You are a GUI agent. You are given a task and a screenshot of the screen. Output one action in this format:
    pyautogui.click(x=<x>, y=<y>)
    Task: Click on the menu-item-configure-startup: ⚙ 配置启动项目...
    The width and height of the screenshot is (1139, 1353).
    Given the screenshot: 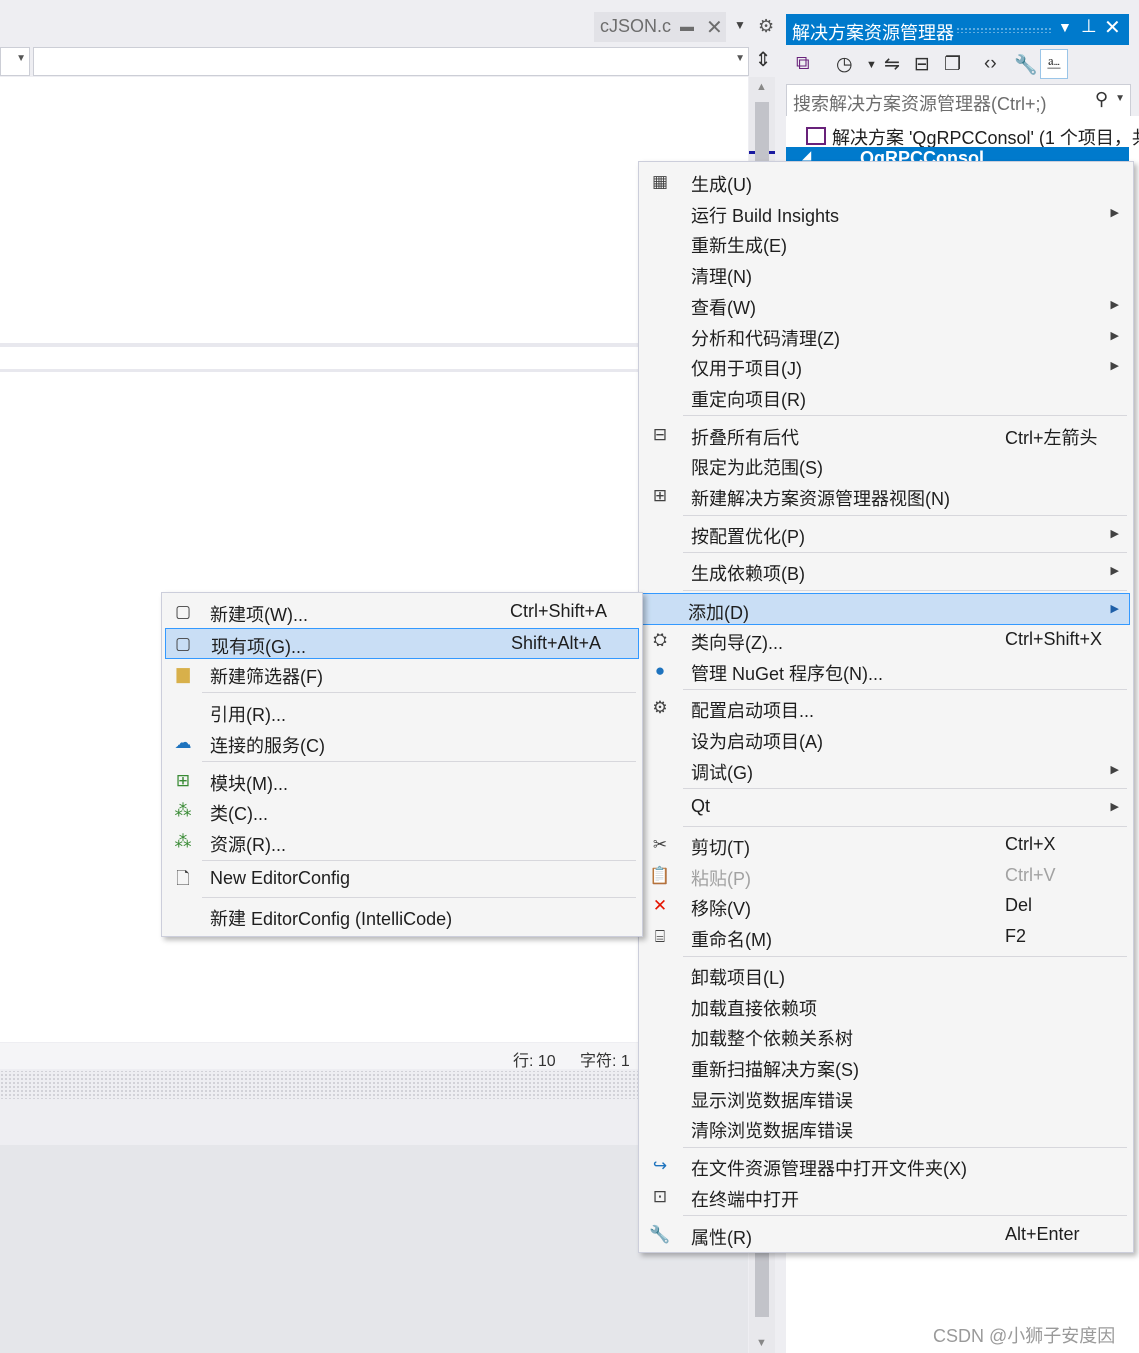 What is the action you would take?
    pyautogui.click(x=886, y=708)
    